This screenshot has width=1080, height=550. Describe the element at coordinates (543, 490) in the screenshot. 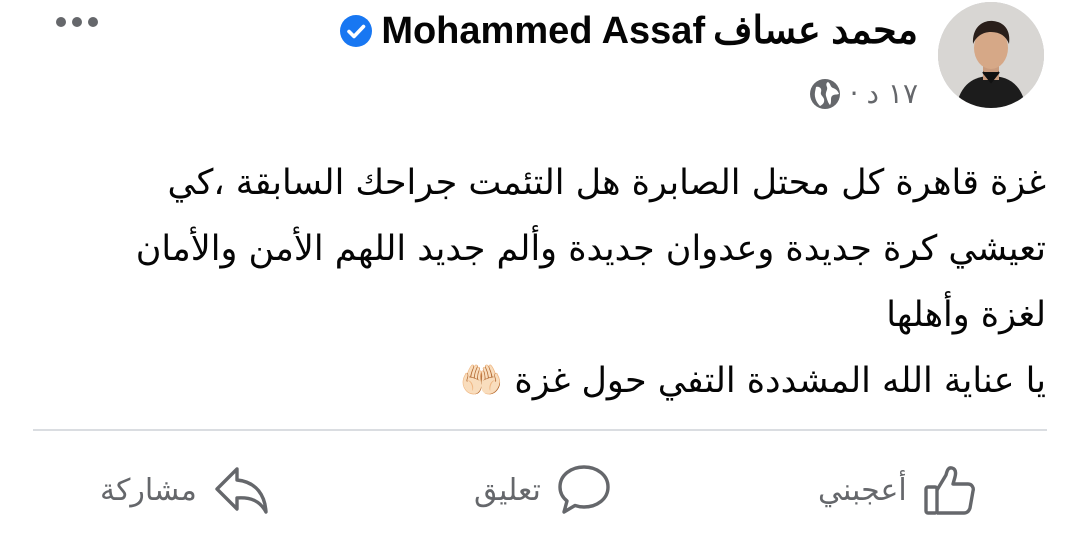

I see `comment-button: تعليق` at that location.